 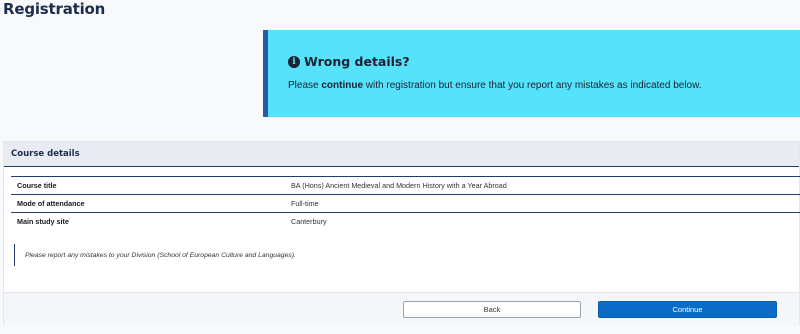 What do you see at coordinates (405, 221) in the screenshot?
I see `table-row: Main study site Canterbury` at bounding box center [405, 221].